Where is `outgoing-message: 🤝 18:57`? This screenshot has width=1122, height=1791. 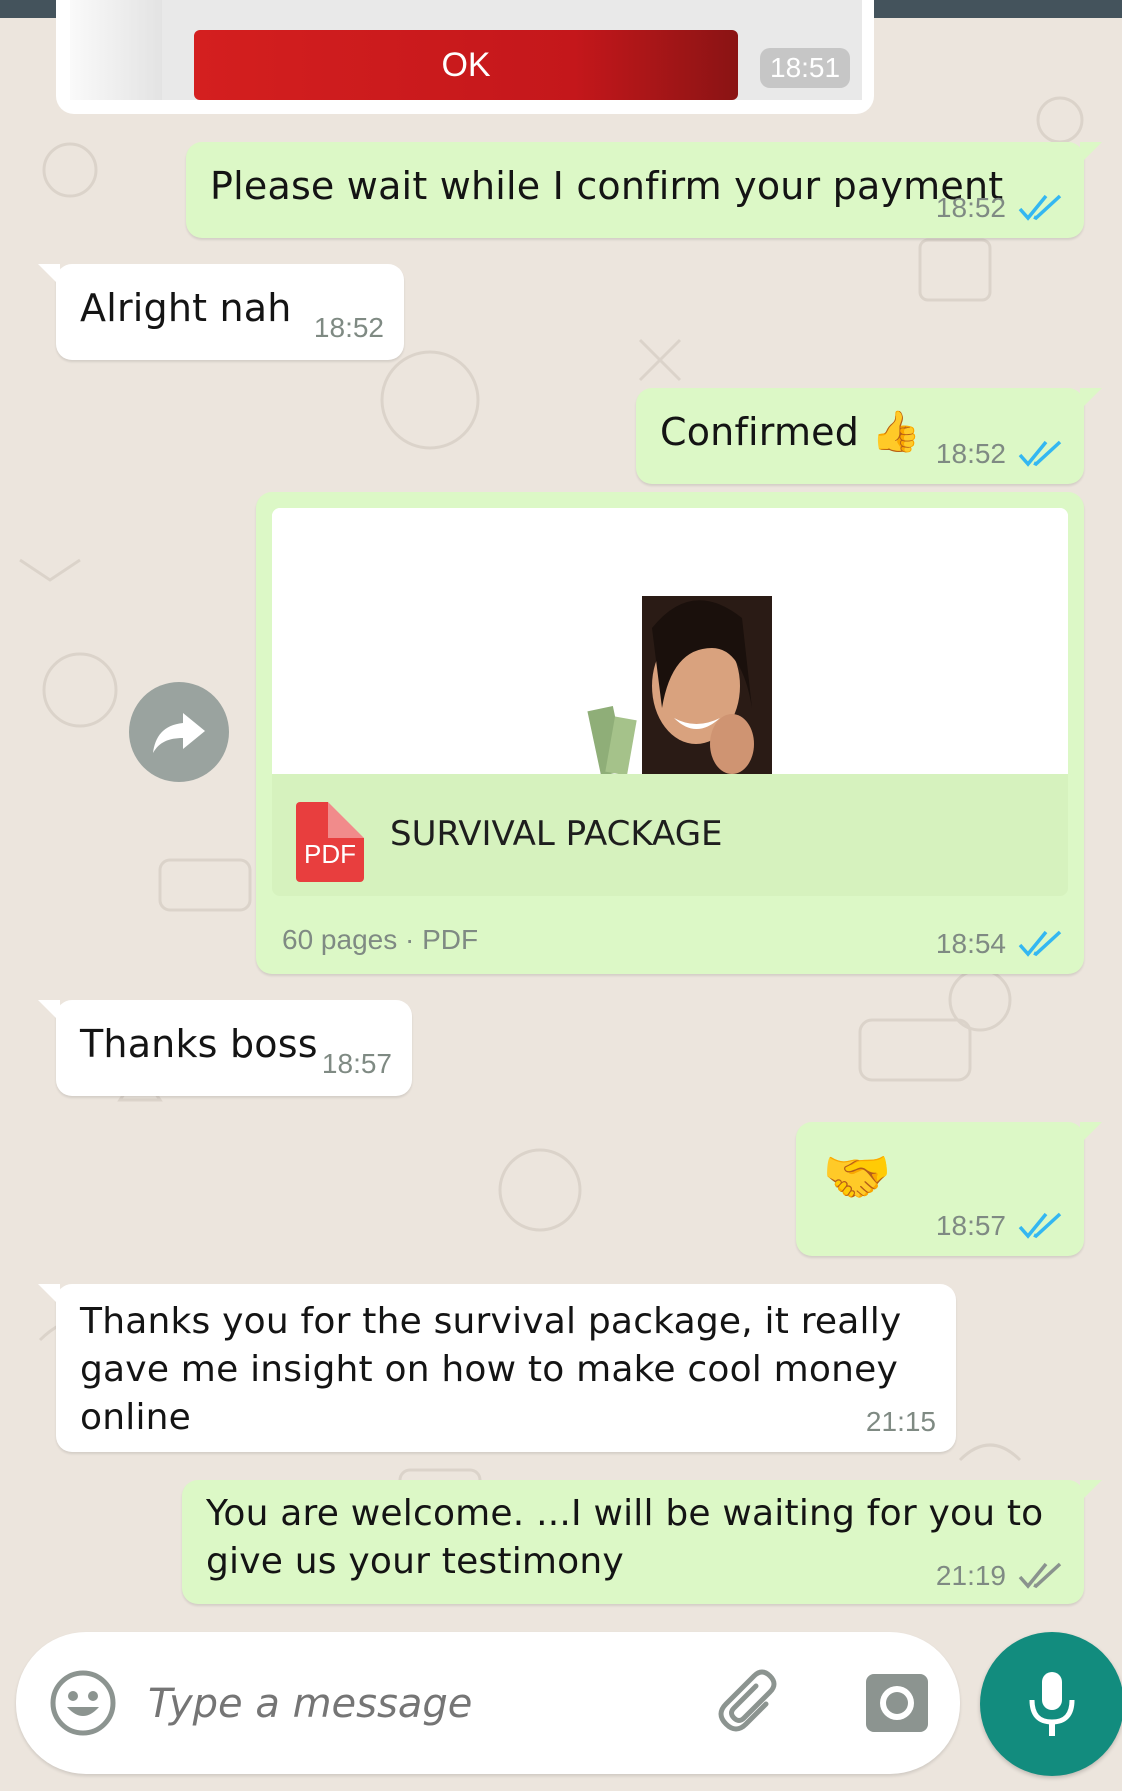
outgoing-message: 🤝 18:57 is located at coordinates (949, 1189).